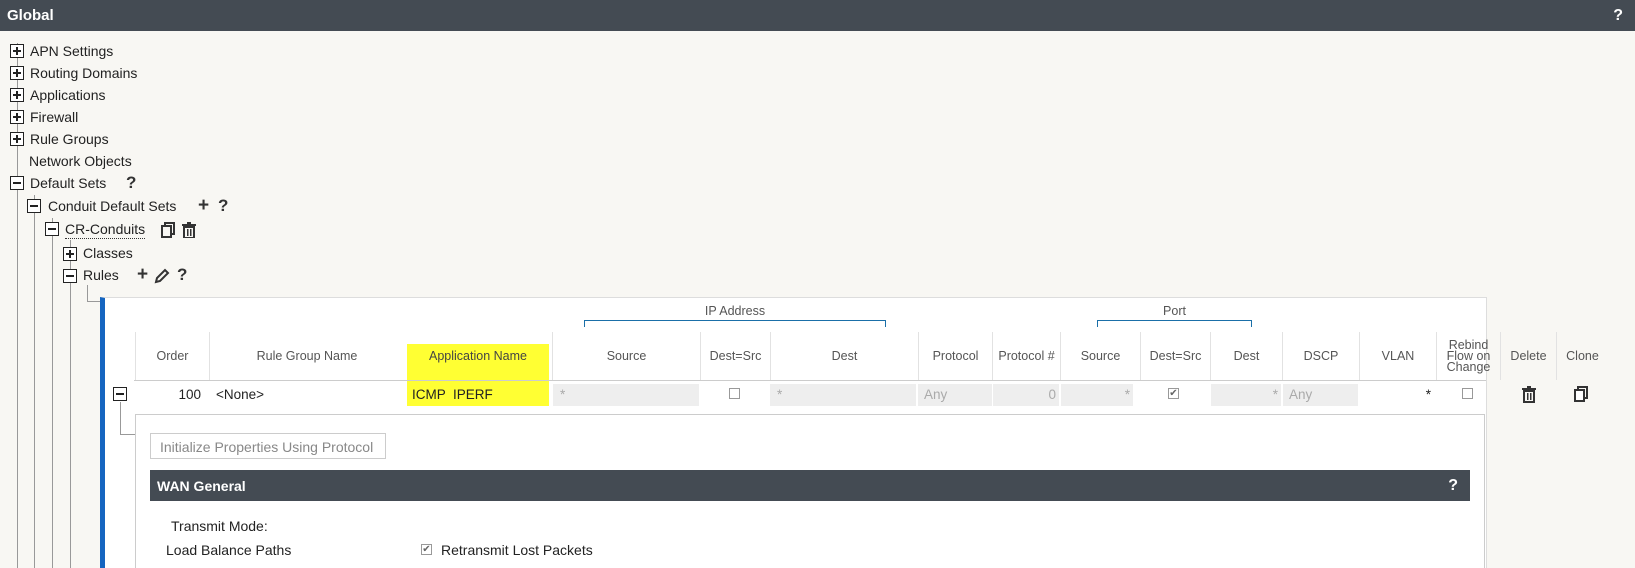 The width and height of the screenshot is (1635, 568). Describe the element at coordinates (30, 15) in the screenshot. I see `page-title: Global` at that location.